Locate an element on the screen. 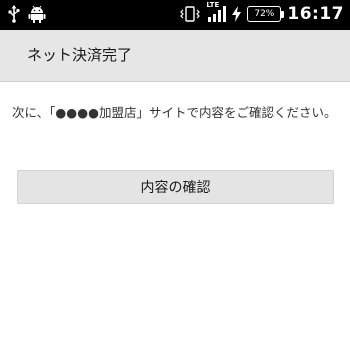  network-label: LTE is located at coordinates (213, 5).